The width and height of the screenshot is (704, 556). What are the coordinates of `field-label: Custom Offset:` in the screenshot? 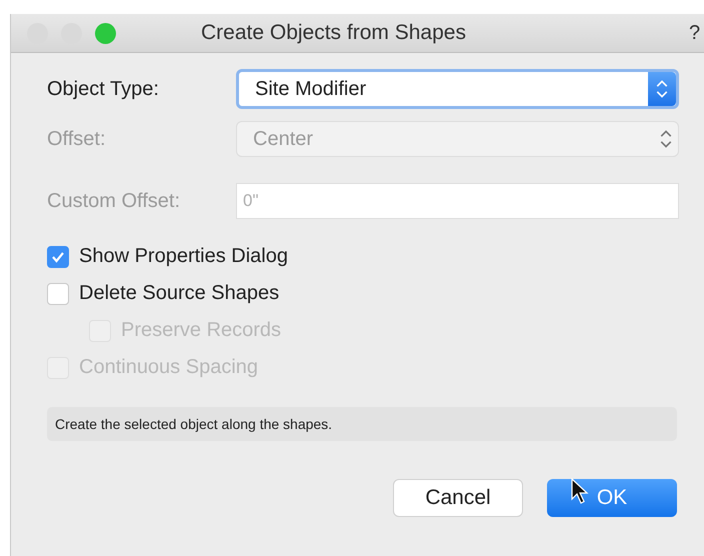 It's located at (114, 201).